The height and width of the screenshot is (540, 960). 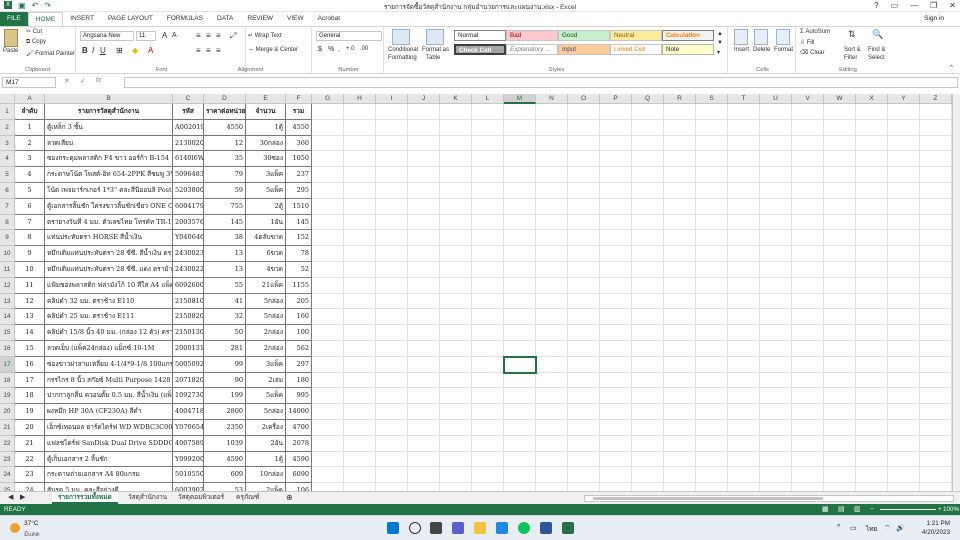 I want to click on table-cell: 30กล่อง, so click(x=266, y=143).